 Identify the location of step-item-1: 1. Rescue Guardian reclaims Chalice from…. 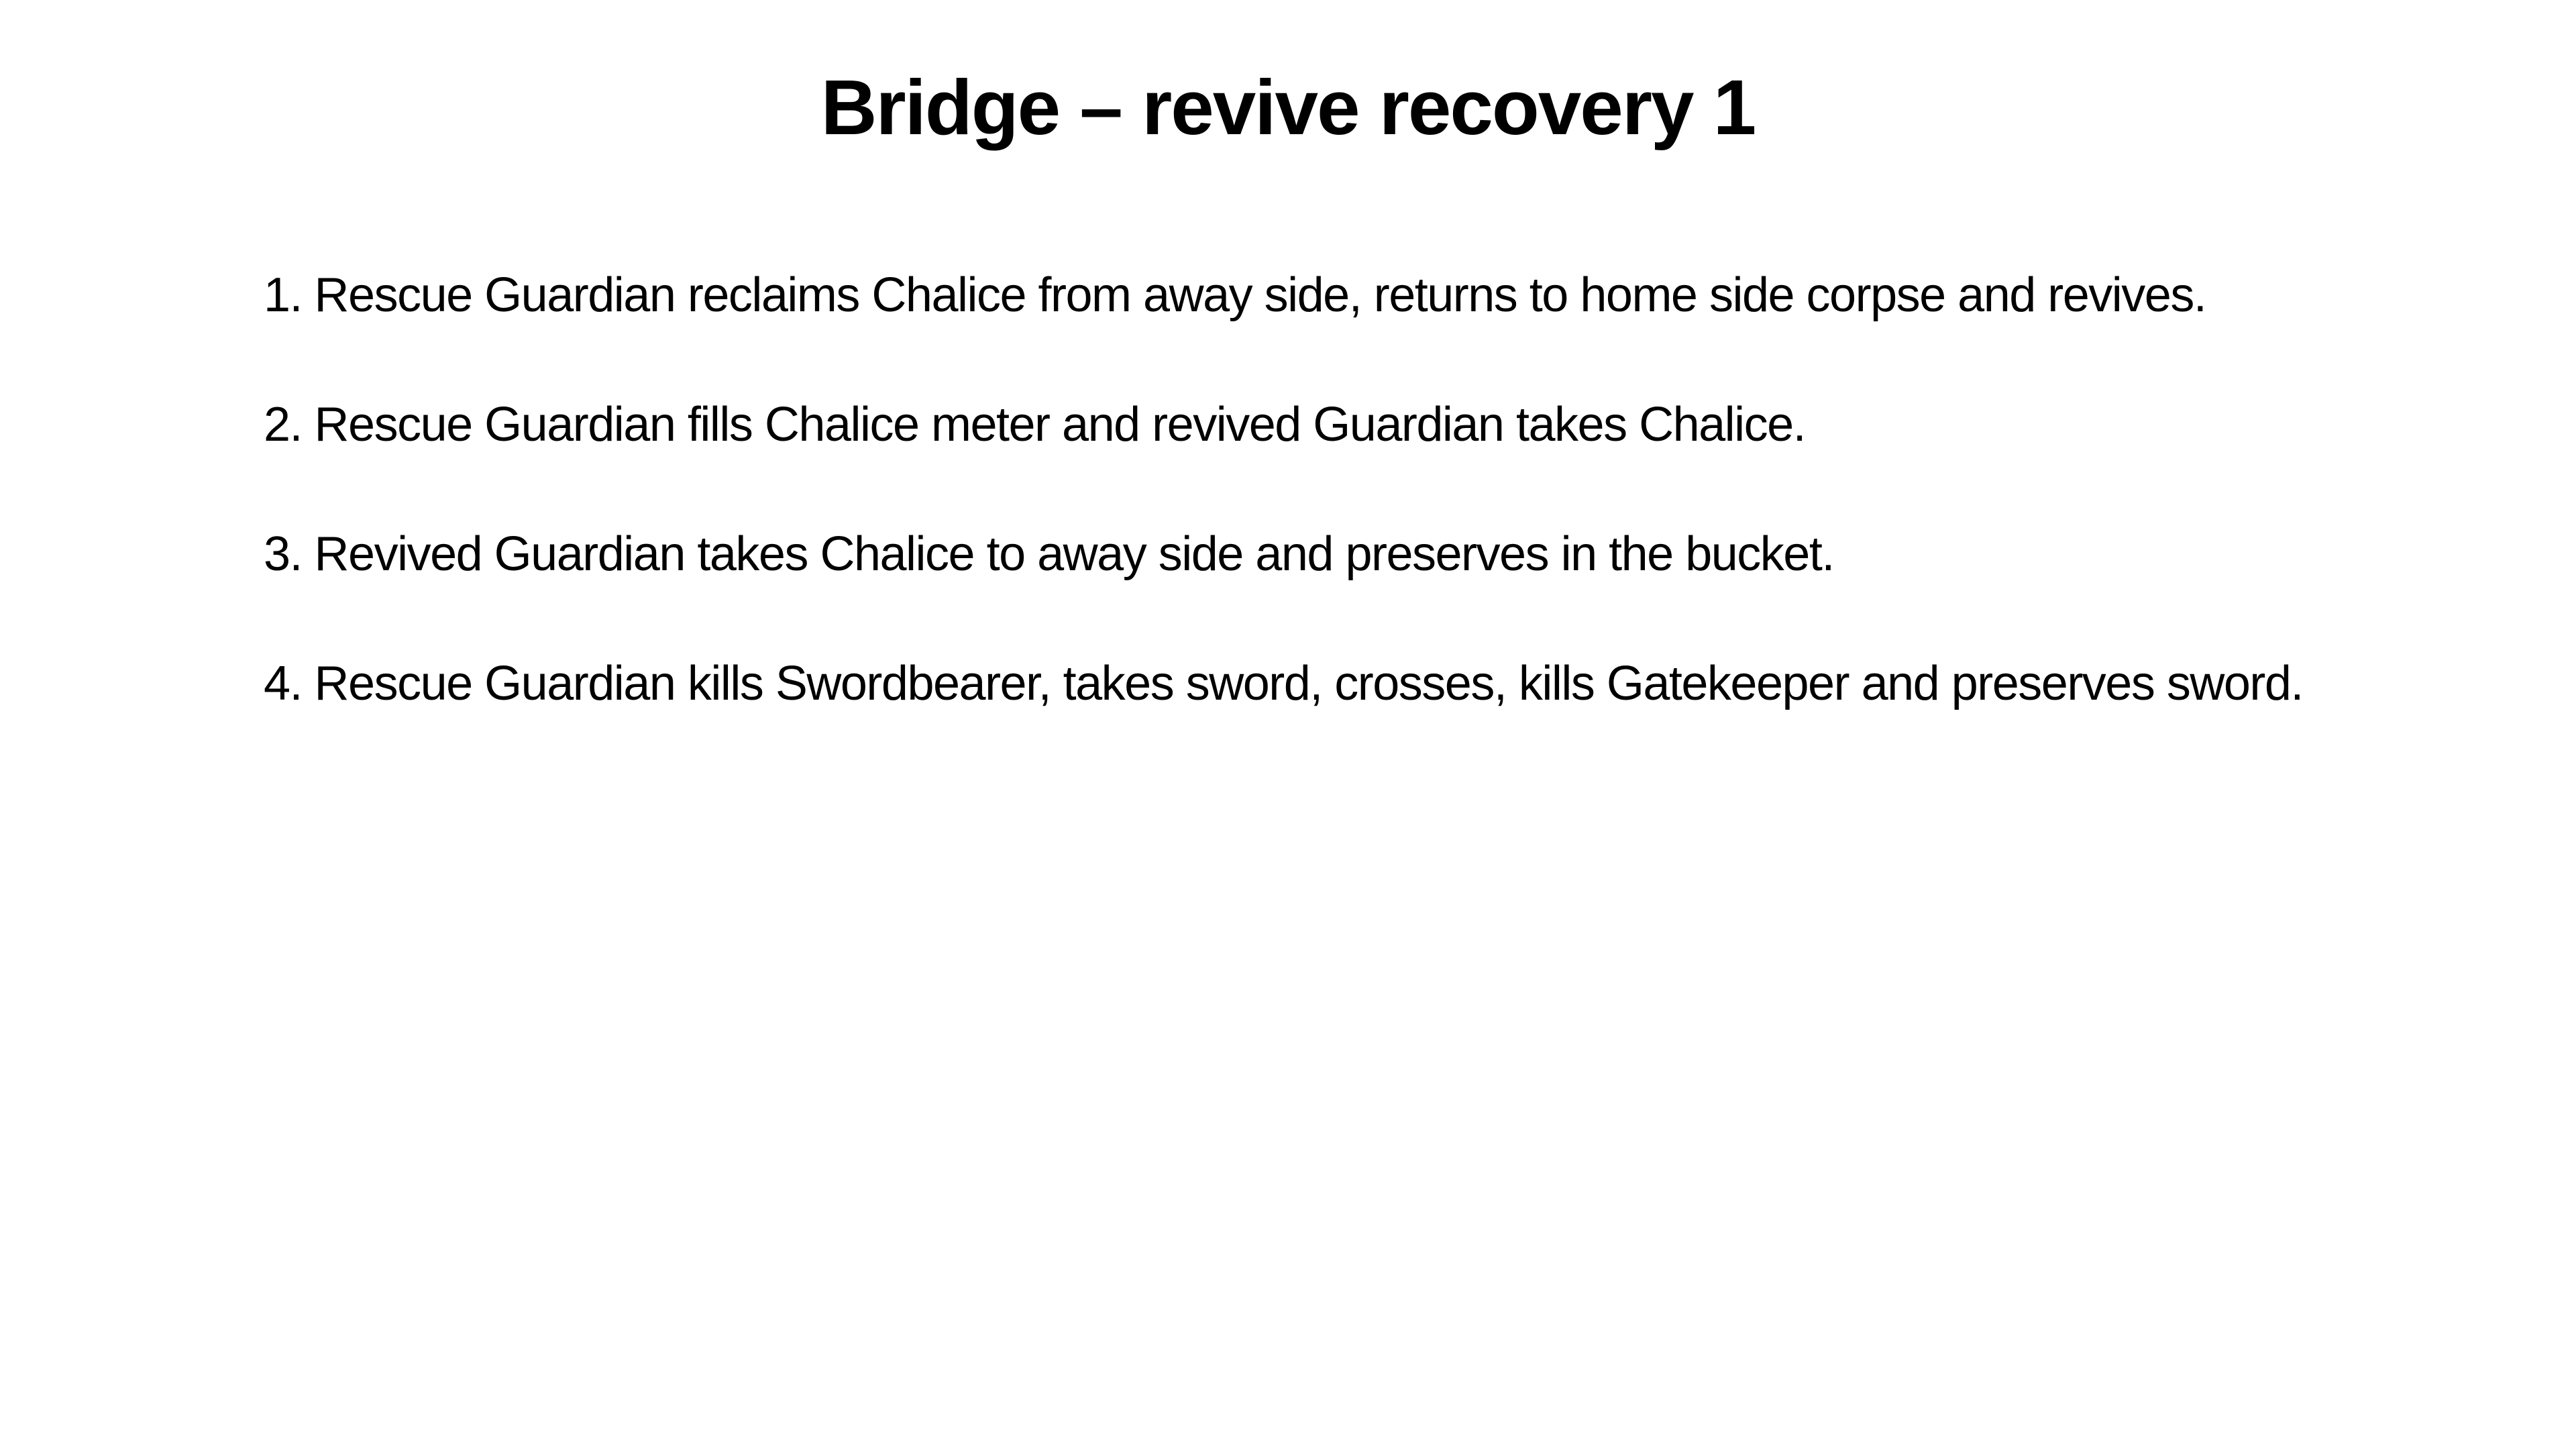
(1235, 295).